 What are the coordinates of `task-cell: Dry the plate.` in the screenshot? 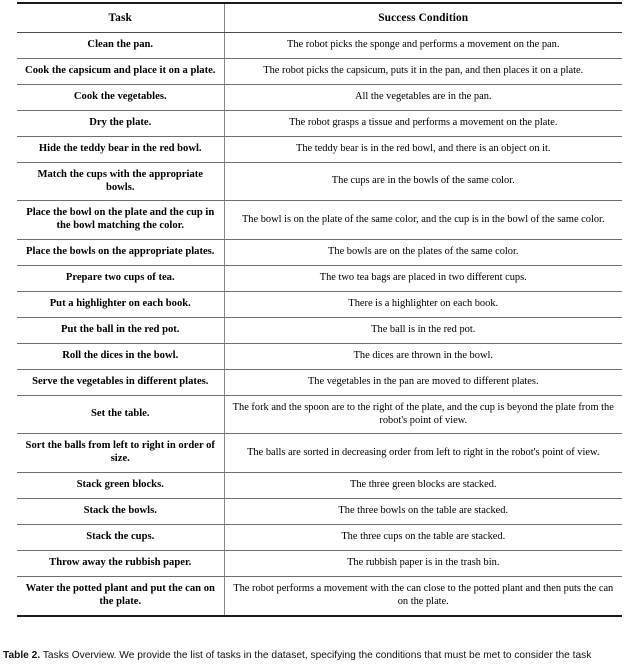 It's located at (120, 123).